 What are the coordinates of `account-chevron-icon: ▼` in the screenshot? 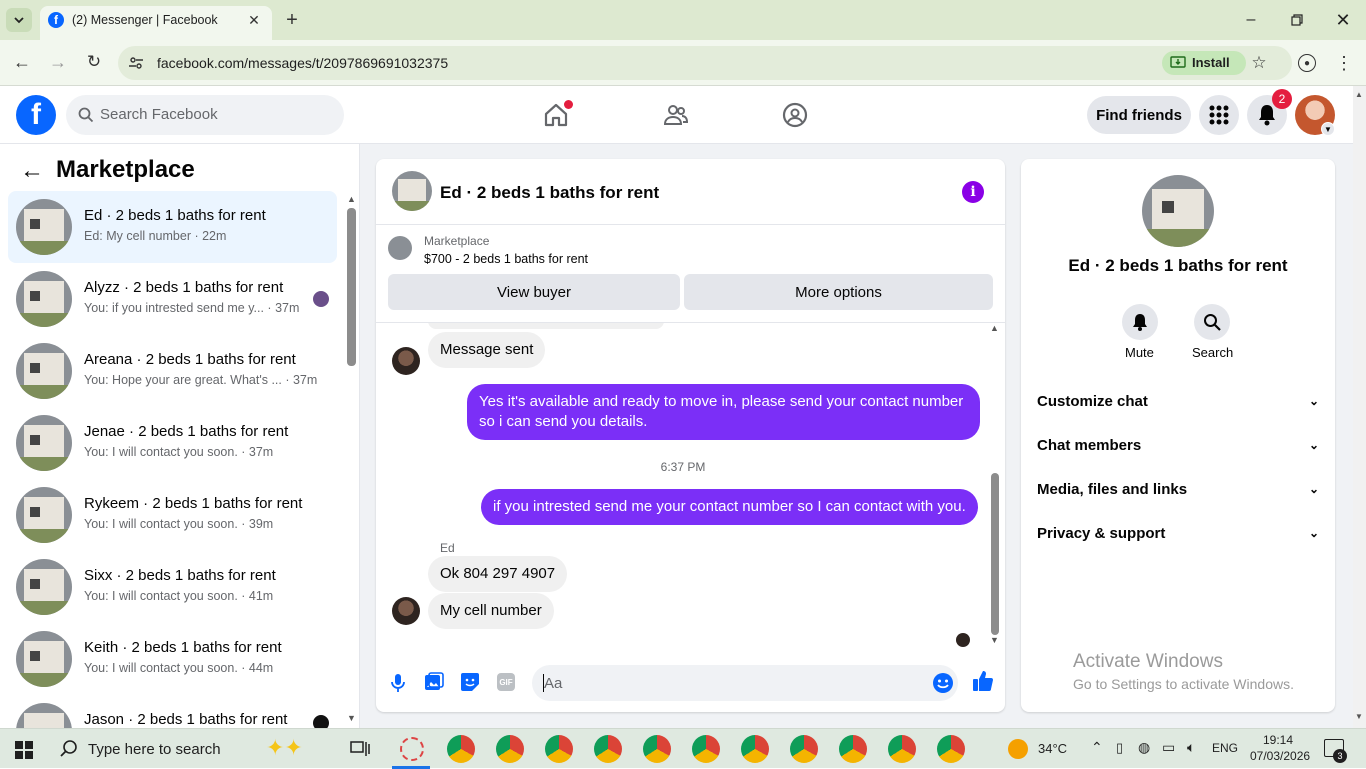 It's located at (1328, 129).